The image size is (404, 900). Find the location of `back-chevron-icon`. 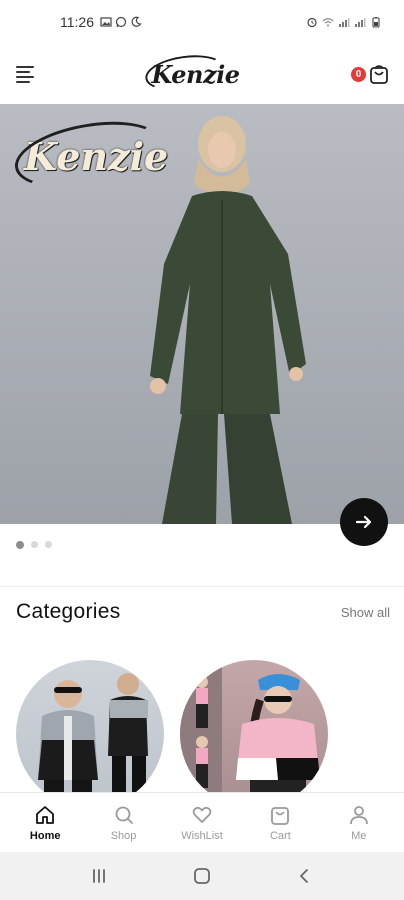

back-chevron-icon is located at coordinates (303, 876).